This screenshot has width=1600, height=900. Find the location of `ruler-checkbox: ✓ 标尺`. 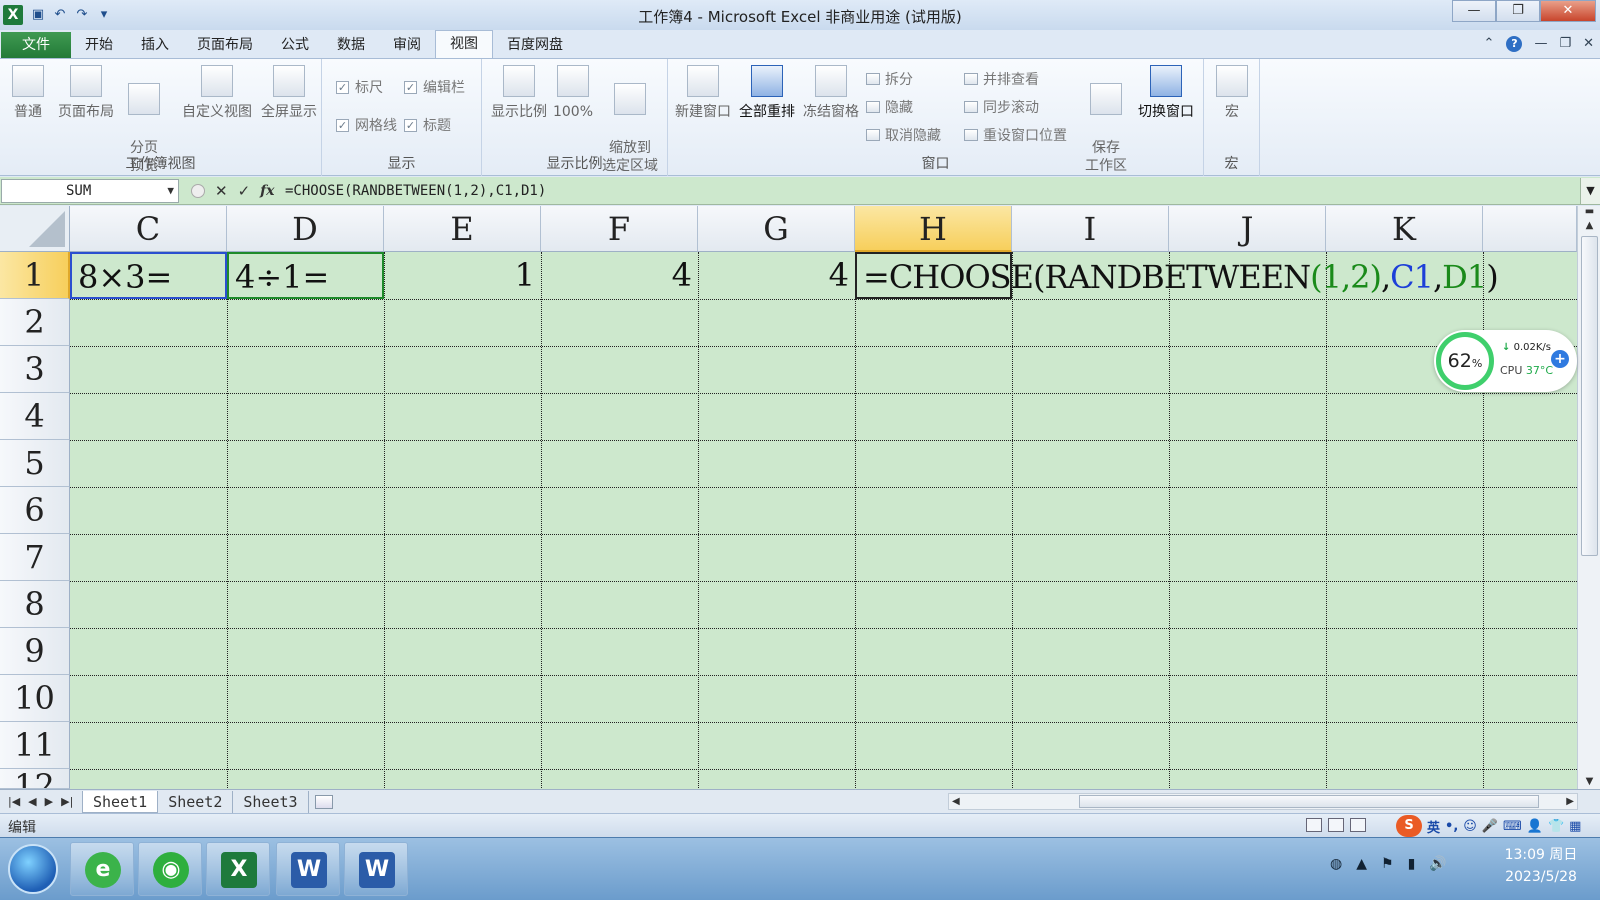

ruler-checkbox: ✓ 标尺 is located at coordinates (359, 87).